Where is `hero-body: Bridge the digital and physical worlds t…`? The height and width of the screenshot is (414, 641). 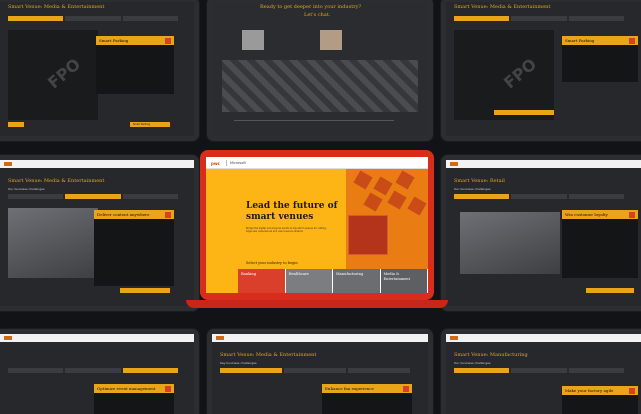
hero-body: Bridge the digital and physical worlds t… is located at coordinates (286, 230).